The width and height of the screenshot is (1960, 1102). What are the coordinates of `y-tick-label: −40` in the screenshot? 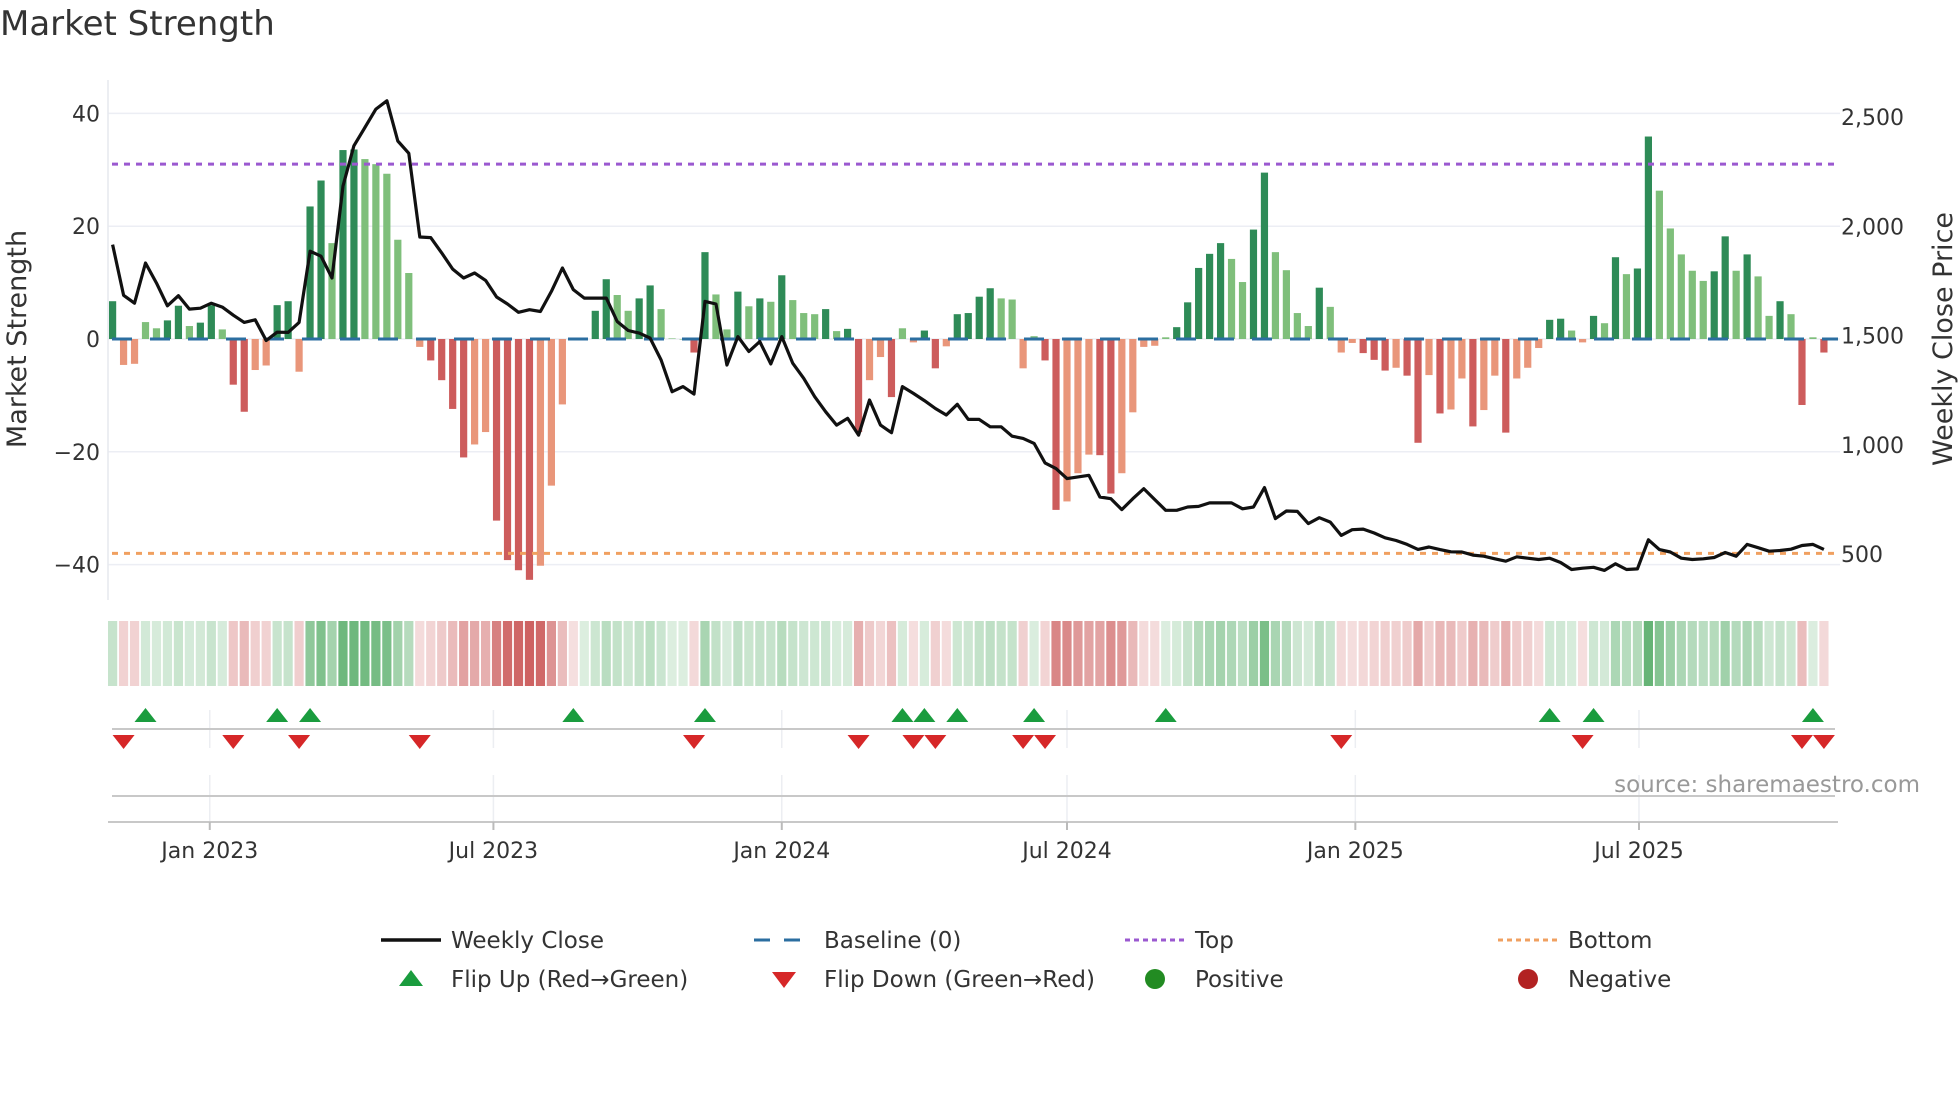 It's located at (77, 566).